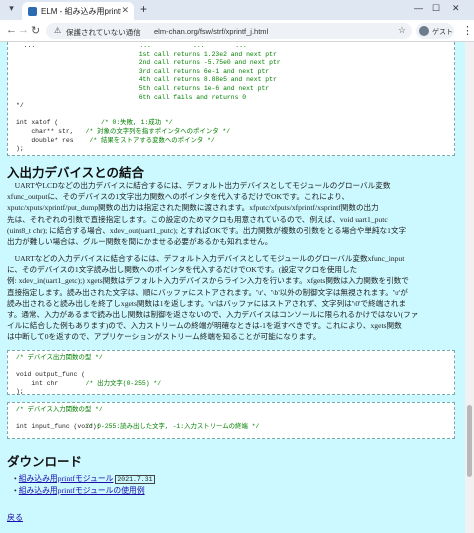 The width and height of the screenshot is (474, 533). I want to click on code-comment: 4th call returns 8.88e5 and next ptr, so click(146, 80).